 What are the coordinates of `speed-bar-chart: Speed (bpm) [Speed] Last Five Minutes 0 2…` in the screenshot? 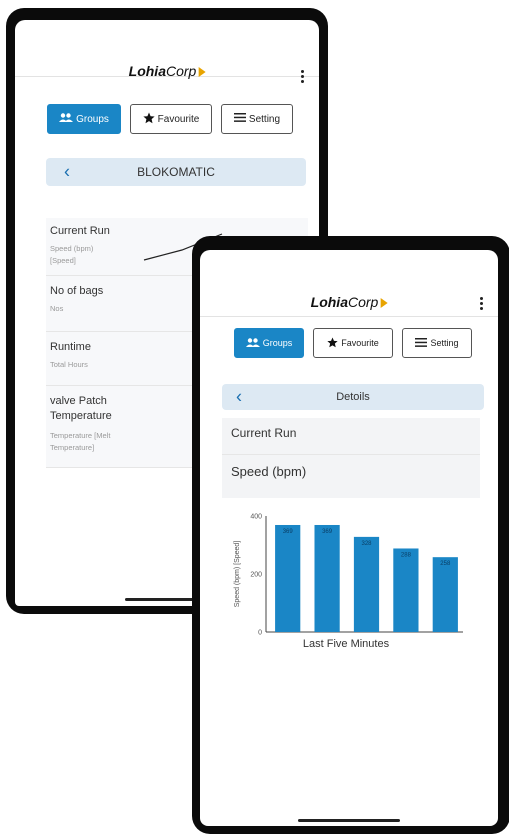 It's located at (348, 582).